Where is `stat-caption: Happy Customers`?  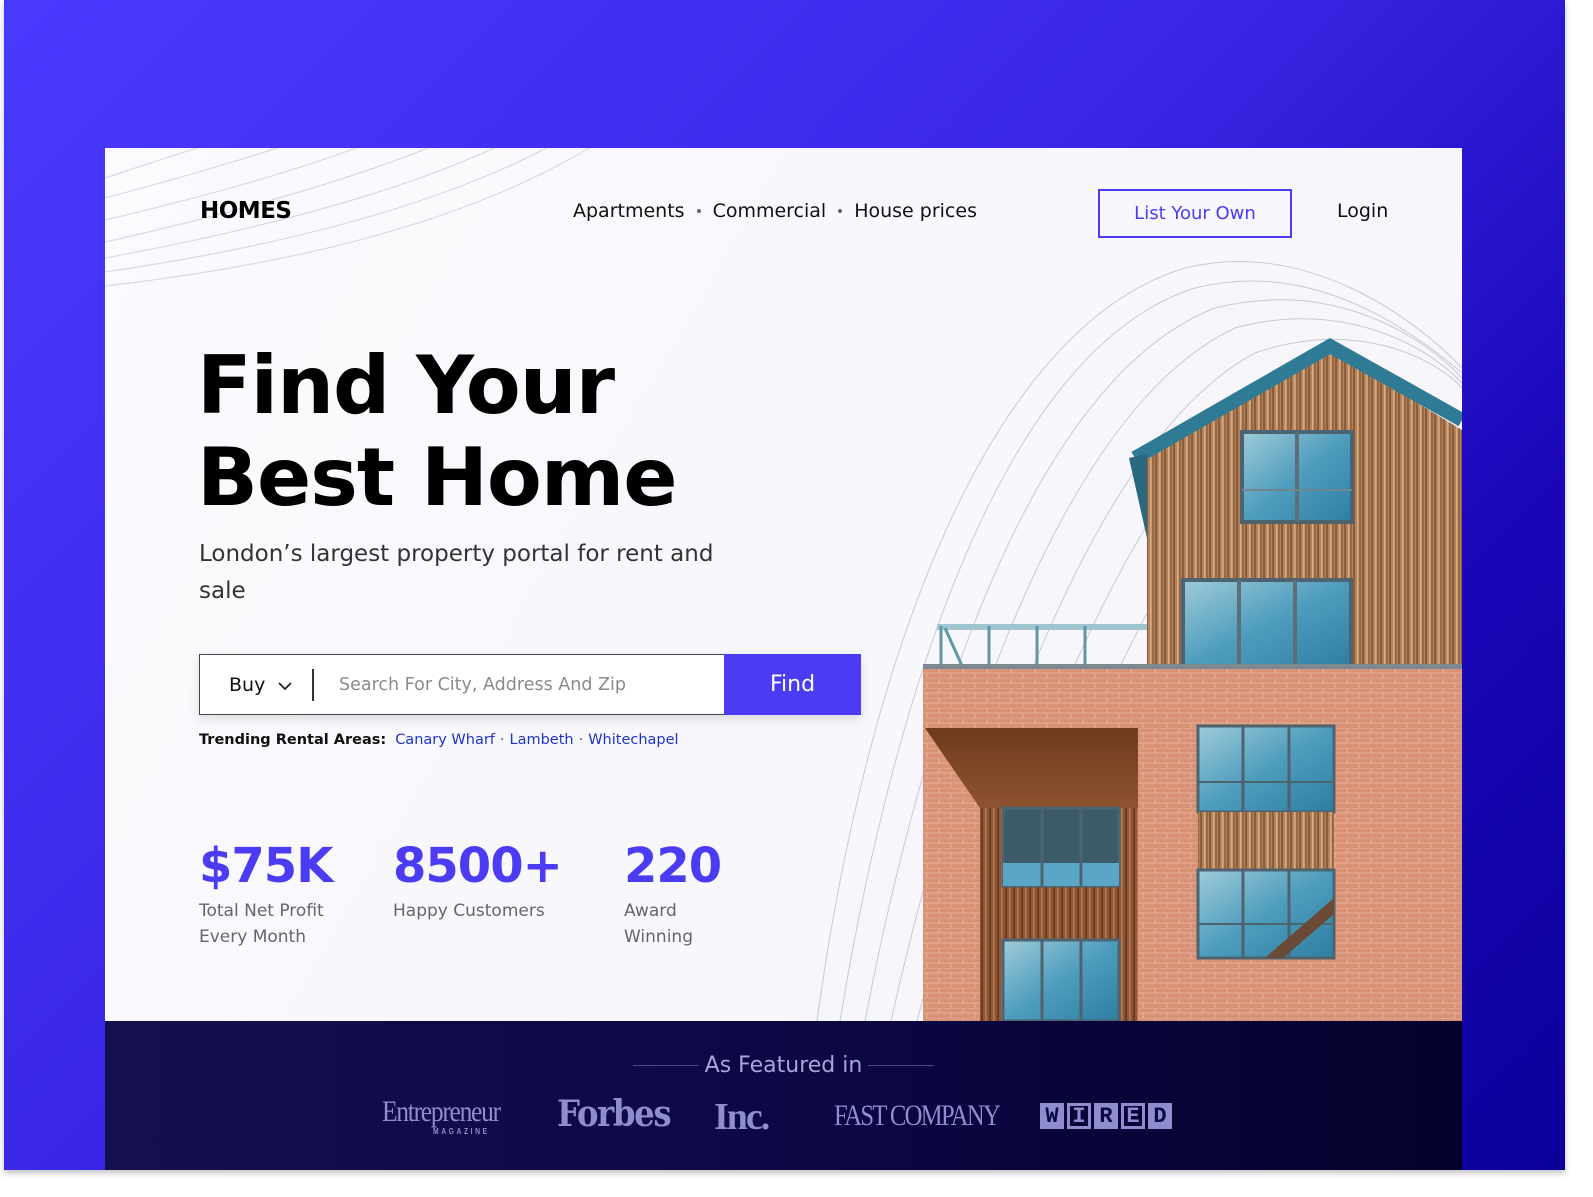
stat-caption: Happy Customers is located at coordinates (469, 911).